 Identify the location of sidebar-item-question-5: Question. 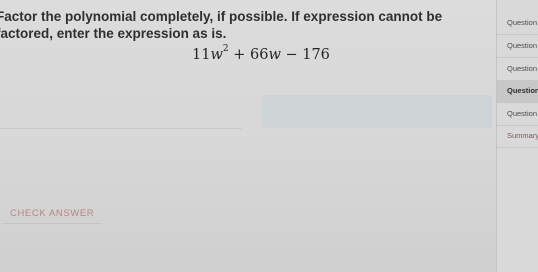
(517, 114).